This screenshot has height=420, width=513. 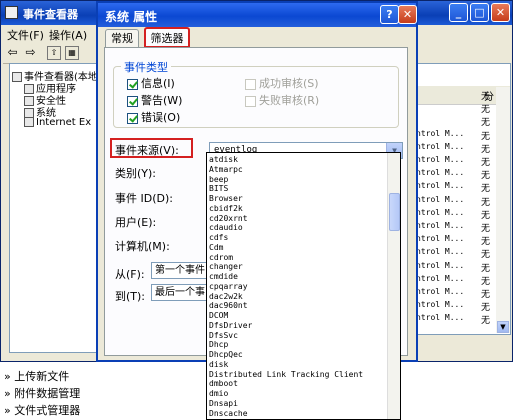 What do you see at coordinates (136, 222) in the screenshot?
I see `user-label: 用户(E):` at bounding box center [136, 222].